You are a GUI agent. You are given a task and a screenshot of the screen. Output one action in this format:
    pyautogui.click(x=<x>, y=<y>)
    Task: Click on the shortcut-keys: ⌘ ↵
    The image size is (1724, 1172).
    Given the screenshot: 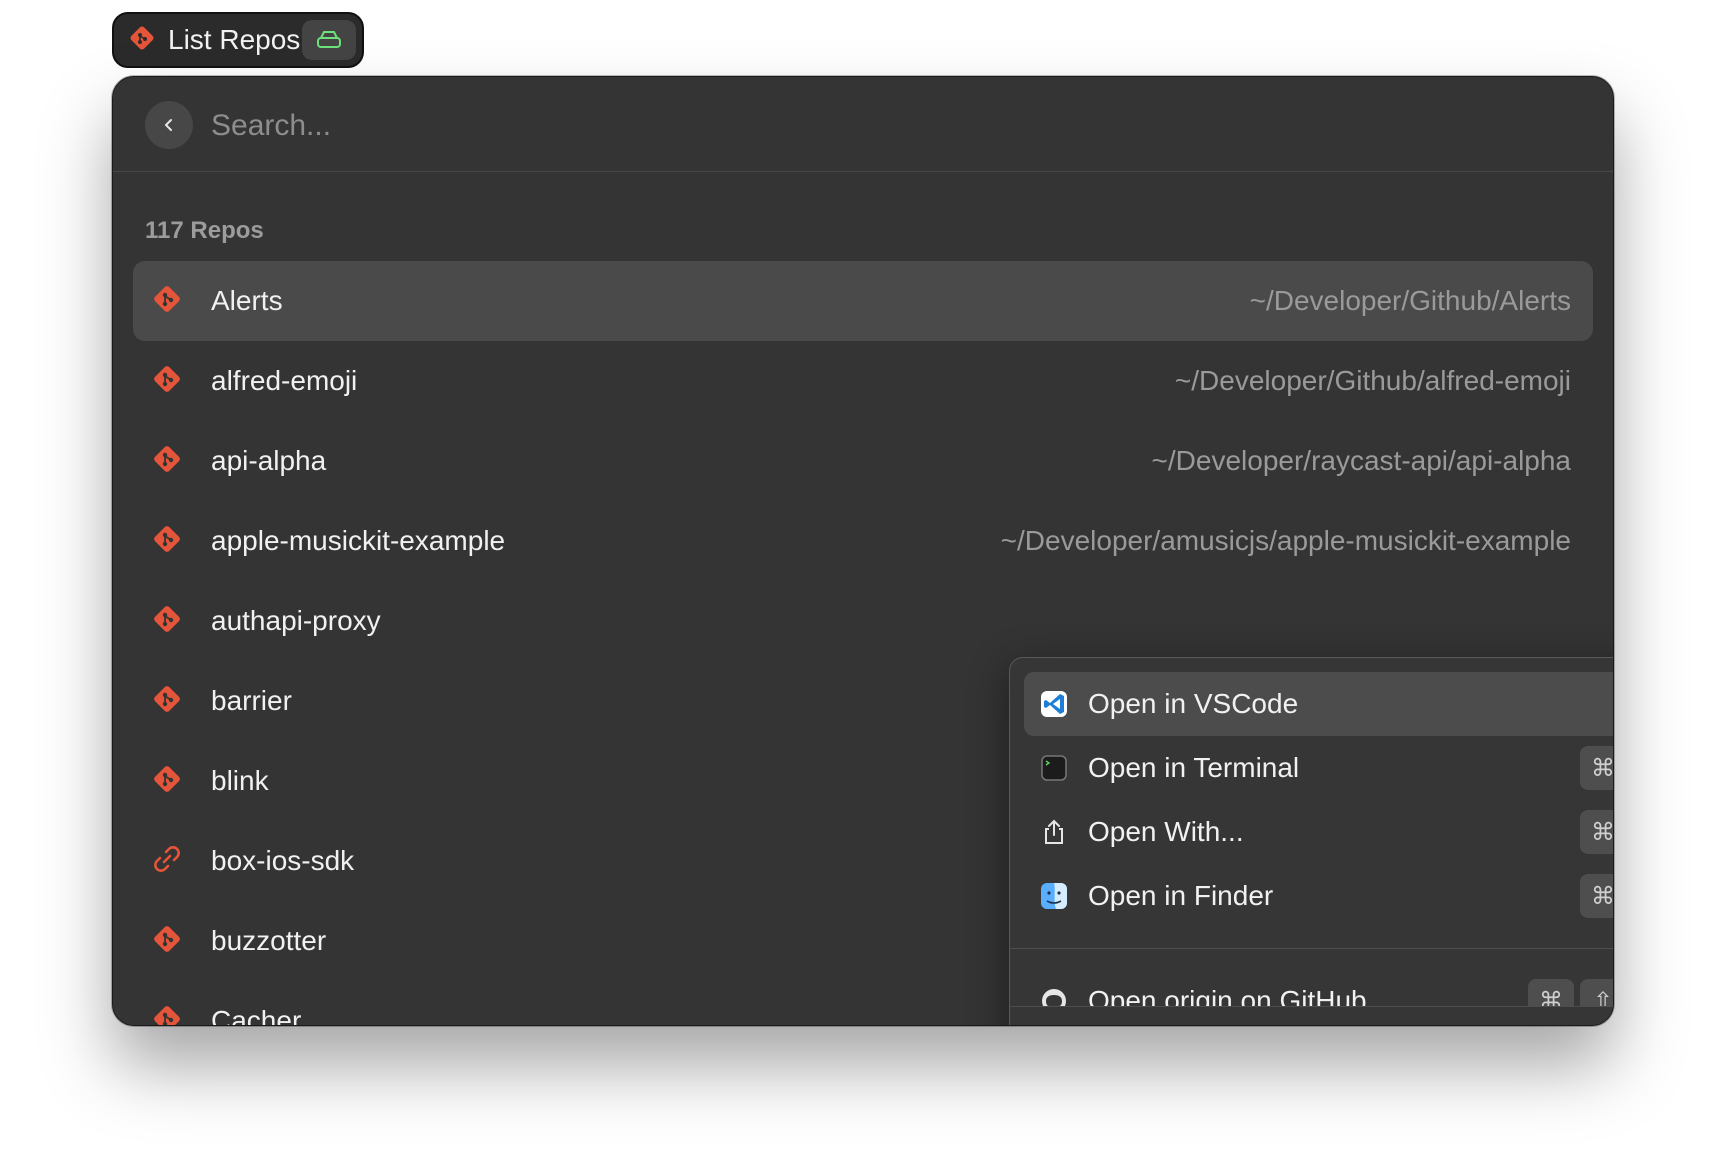 What is the action you would take?
    pyautogui.click(x=1596, y=768)
    